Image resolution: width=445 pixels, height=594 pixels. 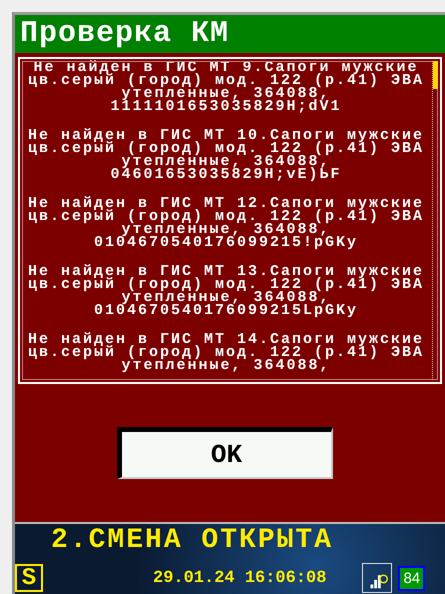 What do you see at coordinates (412, 578) in the screenshot?
I see `battery-level: 84` at bounding box center [412, 578].